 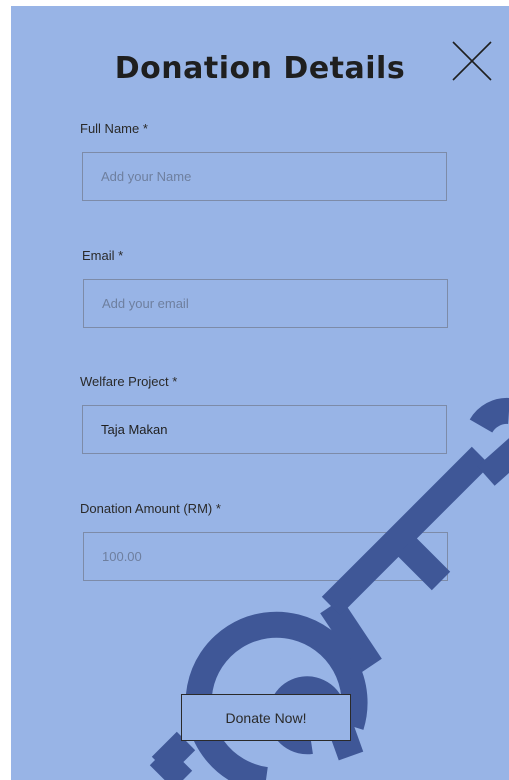 I want to click on email-label: Email *, so click(x=103, y=255).